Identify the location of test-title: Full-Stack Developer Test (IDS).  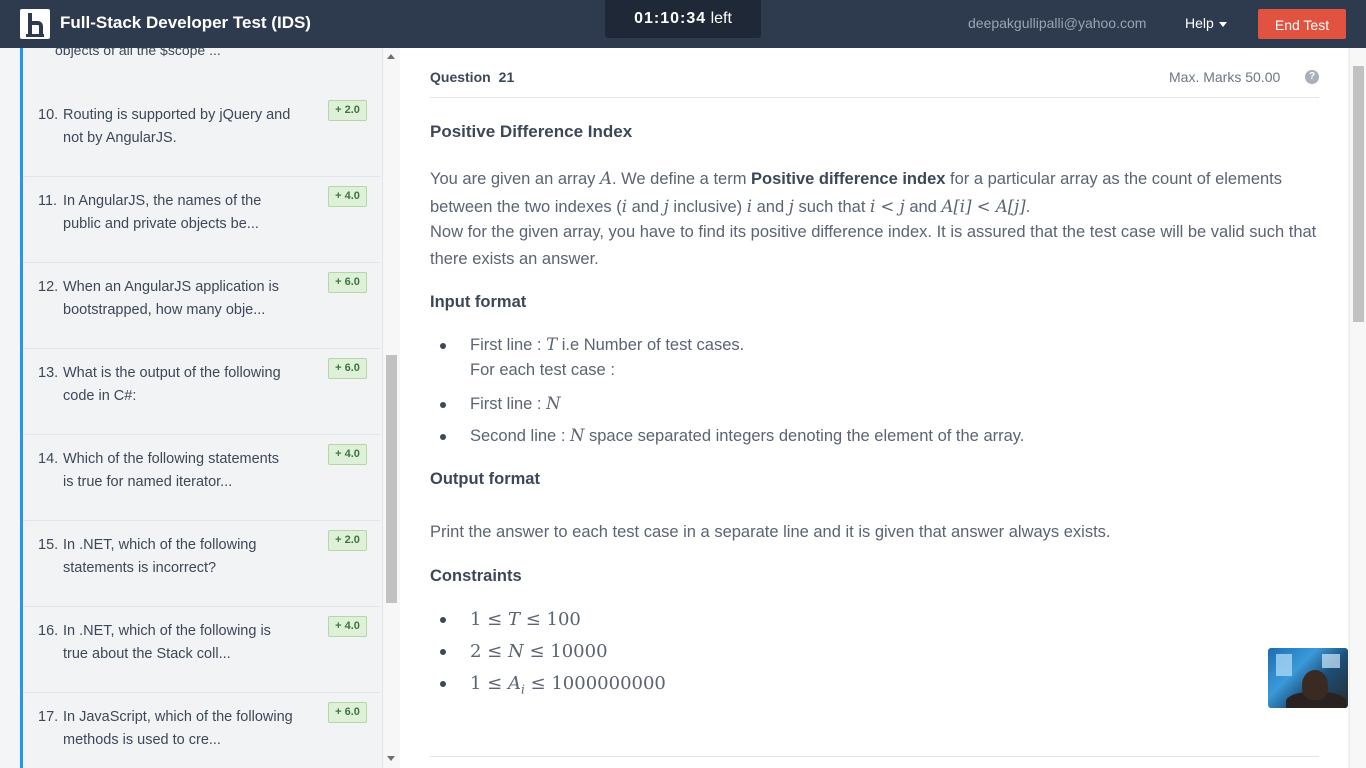
(185, 22).